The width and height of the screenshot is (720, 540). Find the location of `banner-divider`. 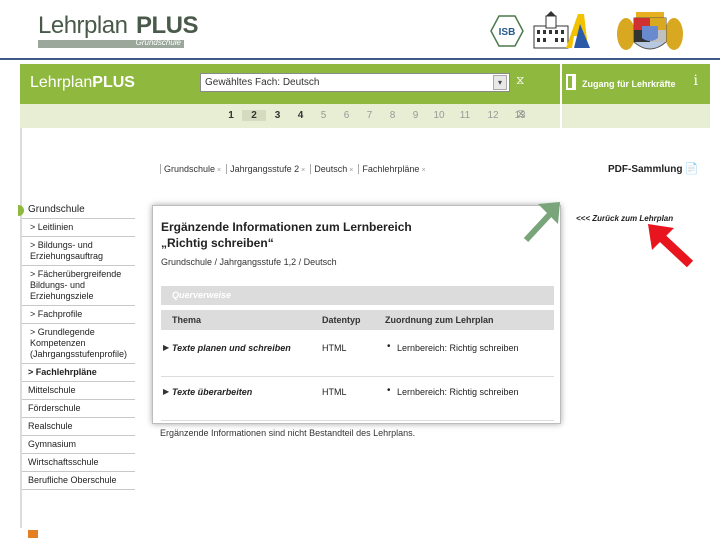

banner-divider is located at coordinates (360, 59).